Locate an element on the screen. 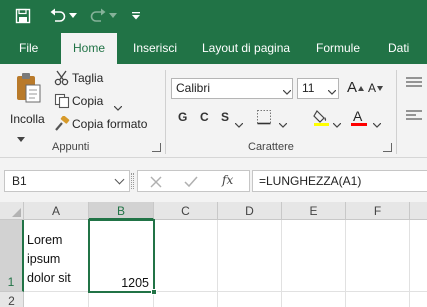 The height and width of the screenshot is (307, 427). row-header-2: 2 is located at coordinates (12, 299).